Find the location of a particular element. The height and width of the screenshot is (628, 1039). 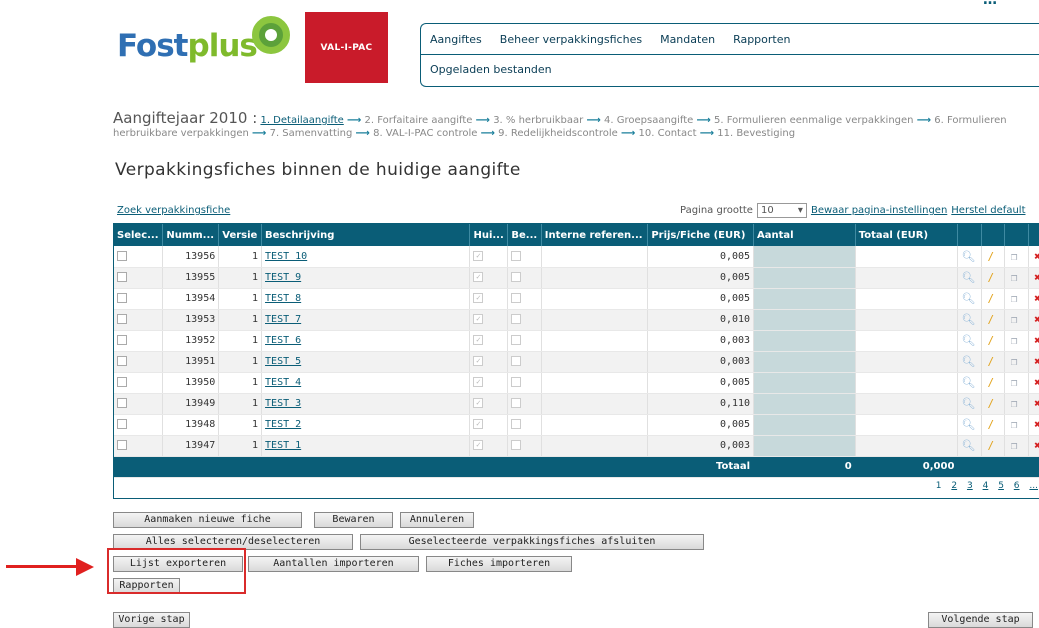

table-row: 13956 1 TEST 10 ✓ 0,005 🔍︎ ∕ ❐ ✖ is located at coordinates (576, 257).